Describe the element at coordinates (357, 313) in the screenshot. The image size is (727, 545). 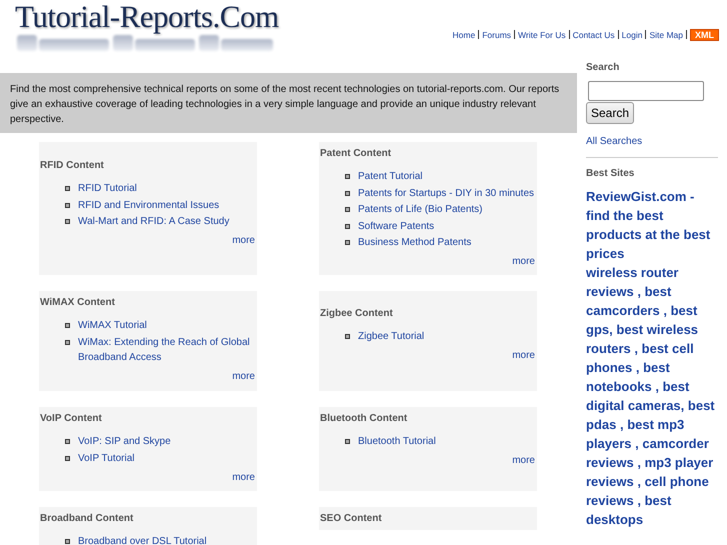
I see `section-title: Zigbee Content` at that location.